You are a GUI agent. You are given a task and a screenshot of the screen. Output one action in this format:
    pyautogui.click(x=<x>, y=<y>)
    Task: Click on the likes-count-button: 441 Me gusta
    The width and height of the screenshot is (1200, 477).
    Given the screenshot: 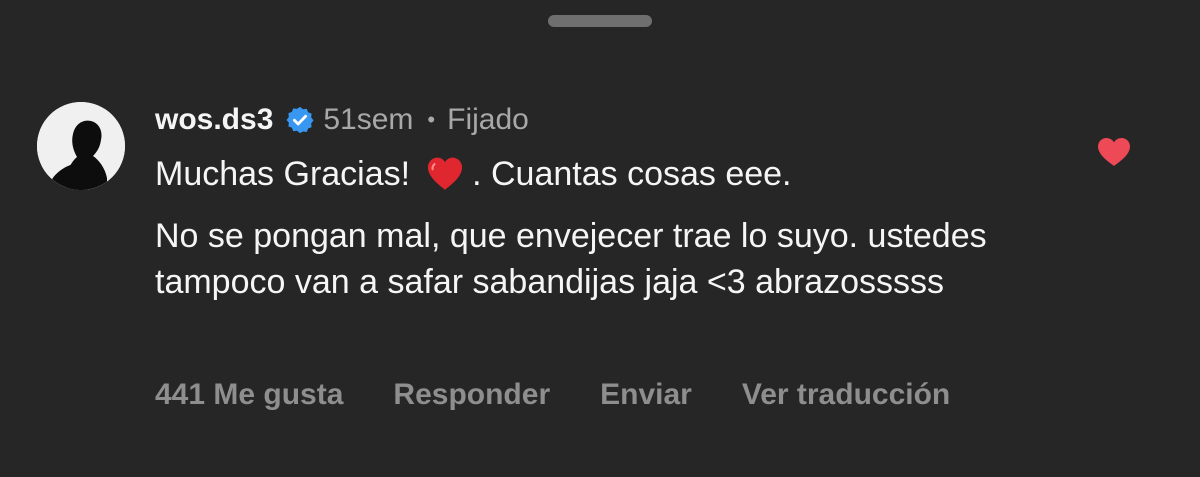 What is the action you would take?
    pyautogui.click(x=249, y=395)
    